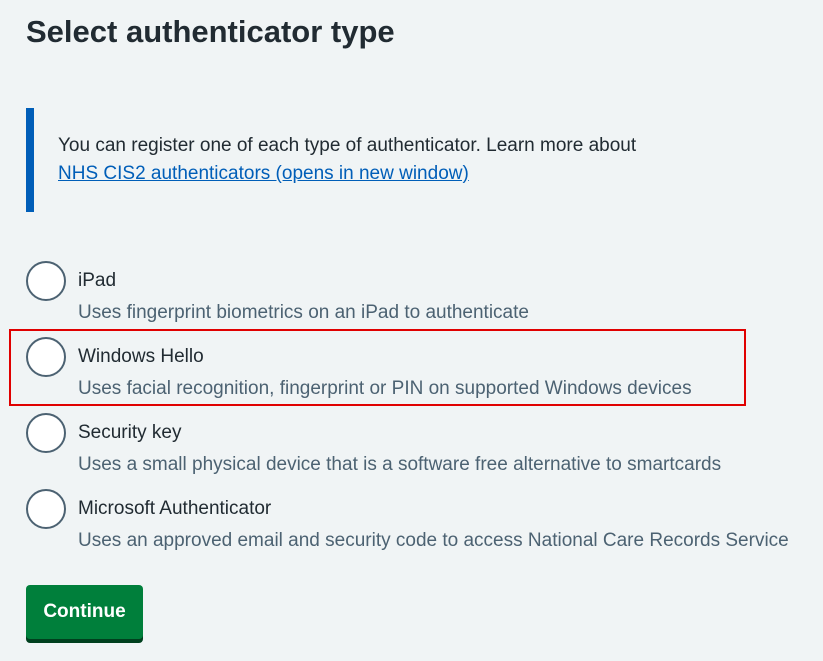  What do you see at coordinates (46, 433) in the screenshot?
I see `radio-button-security-key` at bounding box center [46, 433].